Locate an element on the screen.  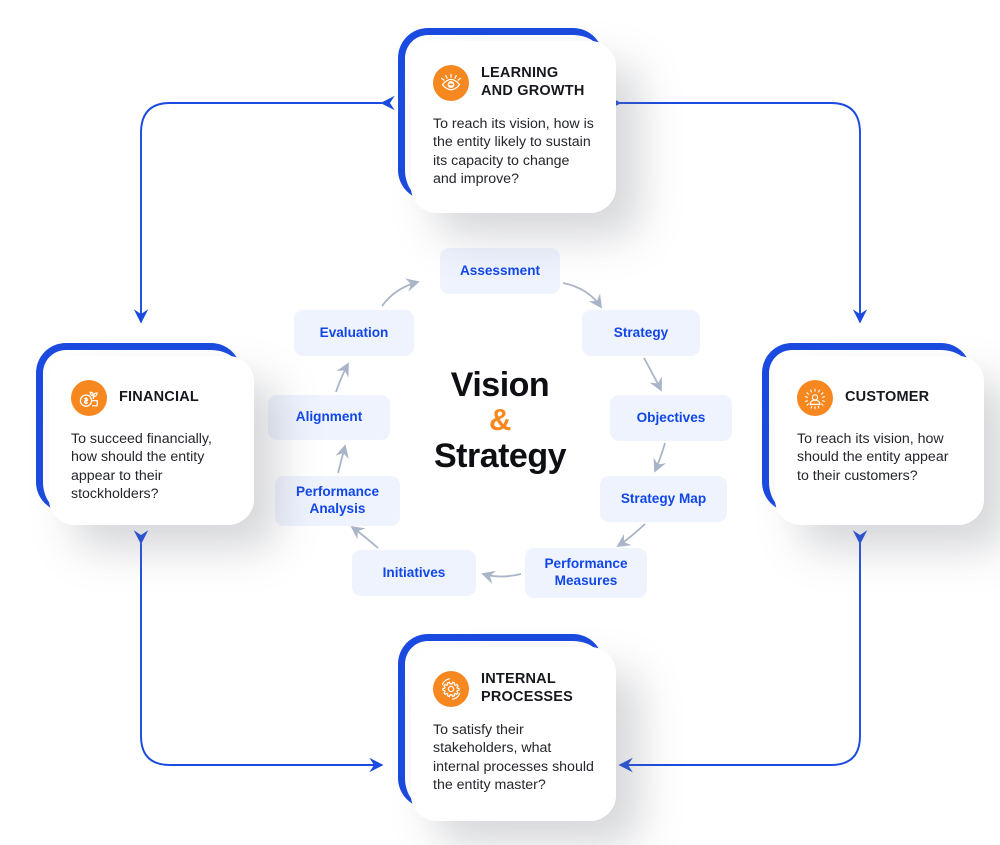
cycle-step-label: Strategy is located at coordinates (641, 332).